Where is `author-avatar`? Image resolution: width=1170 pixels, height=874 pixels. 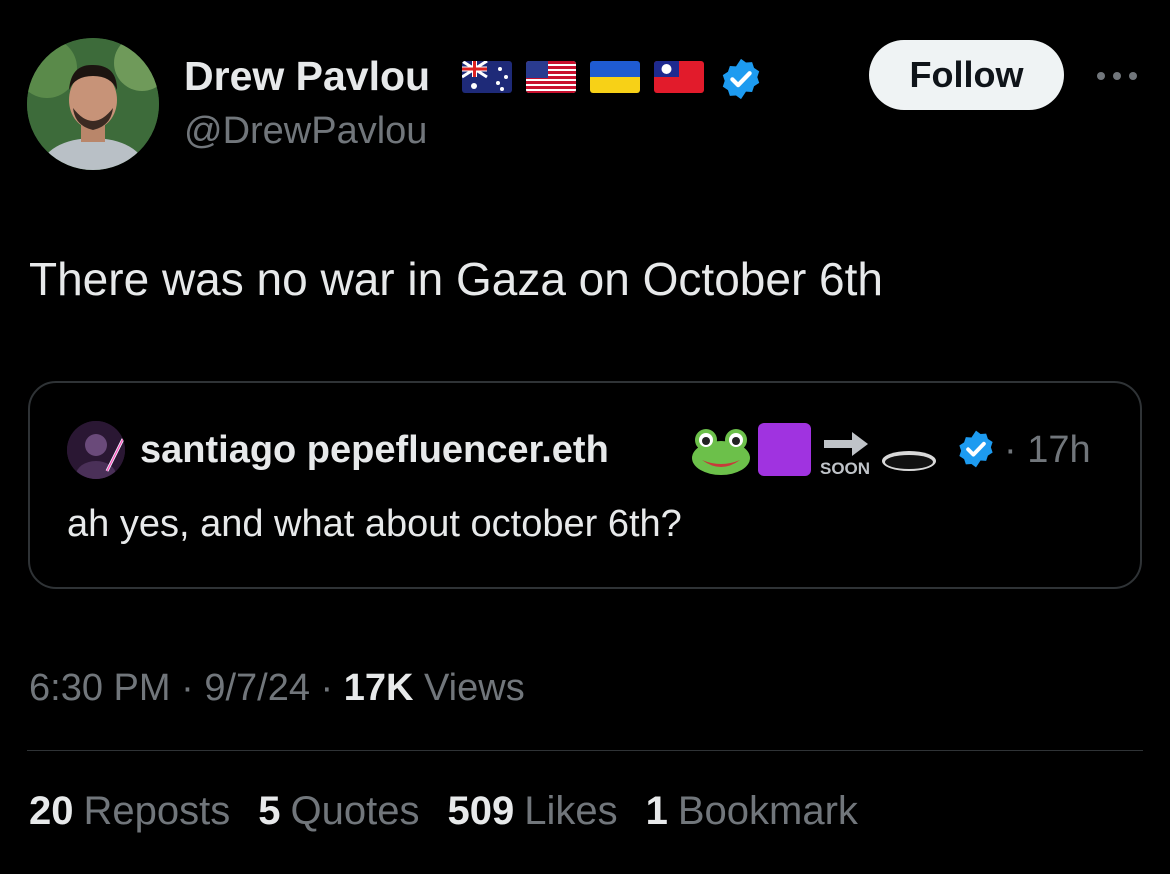 author-avatar is located at coordinates (93, 104).